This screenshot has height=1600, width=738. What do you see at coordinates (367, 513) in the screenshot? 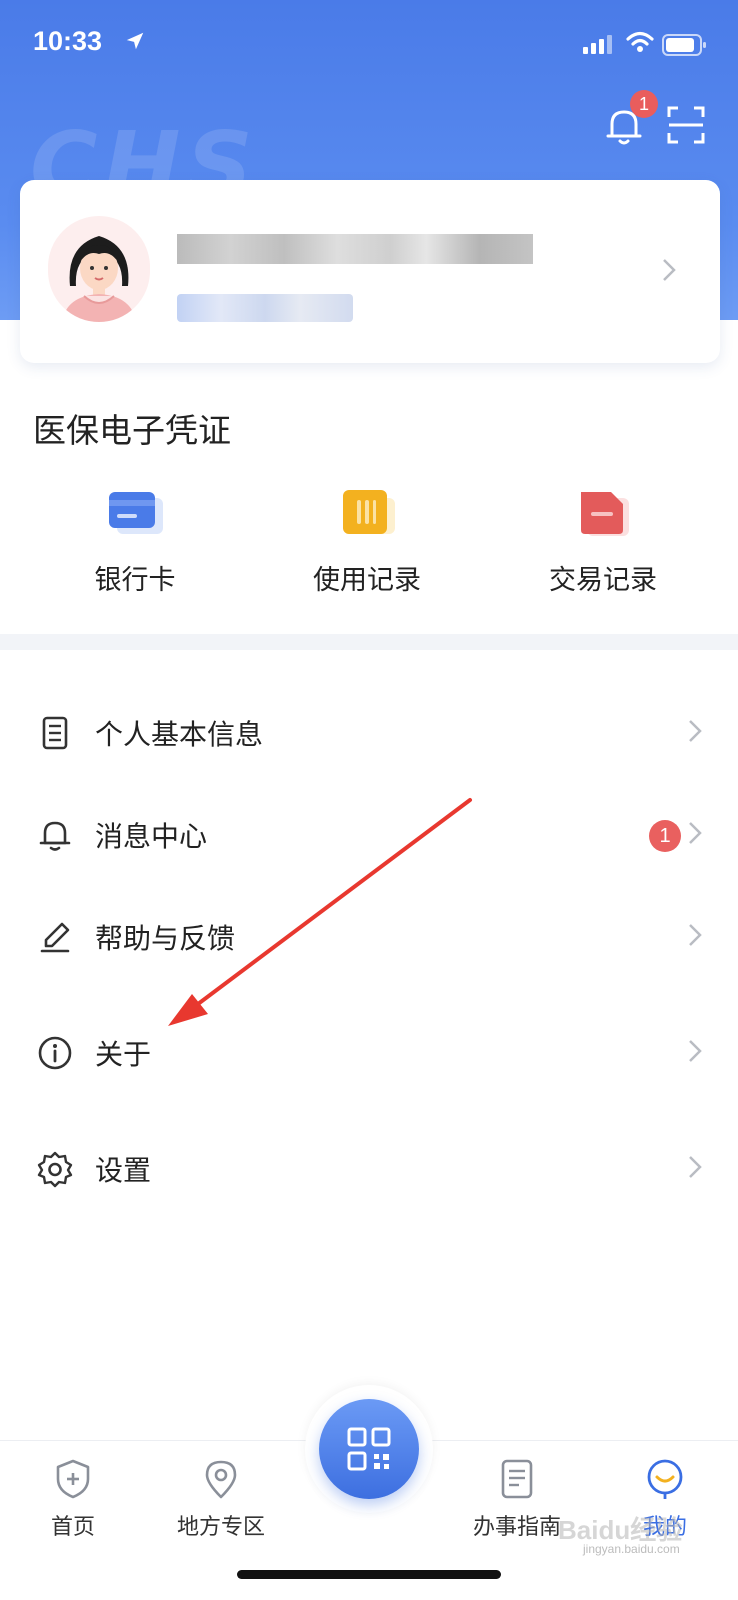
I see `usage-record-icon` at bounding box center [367, 513].